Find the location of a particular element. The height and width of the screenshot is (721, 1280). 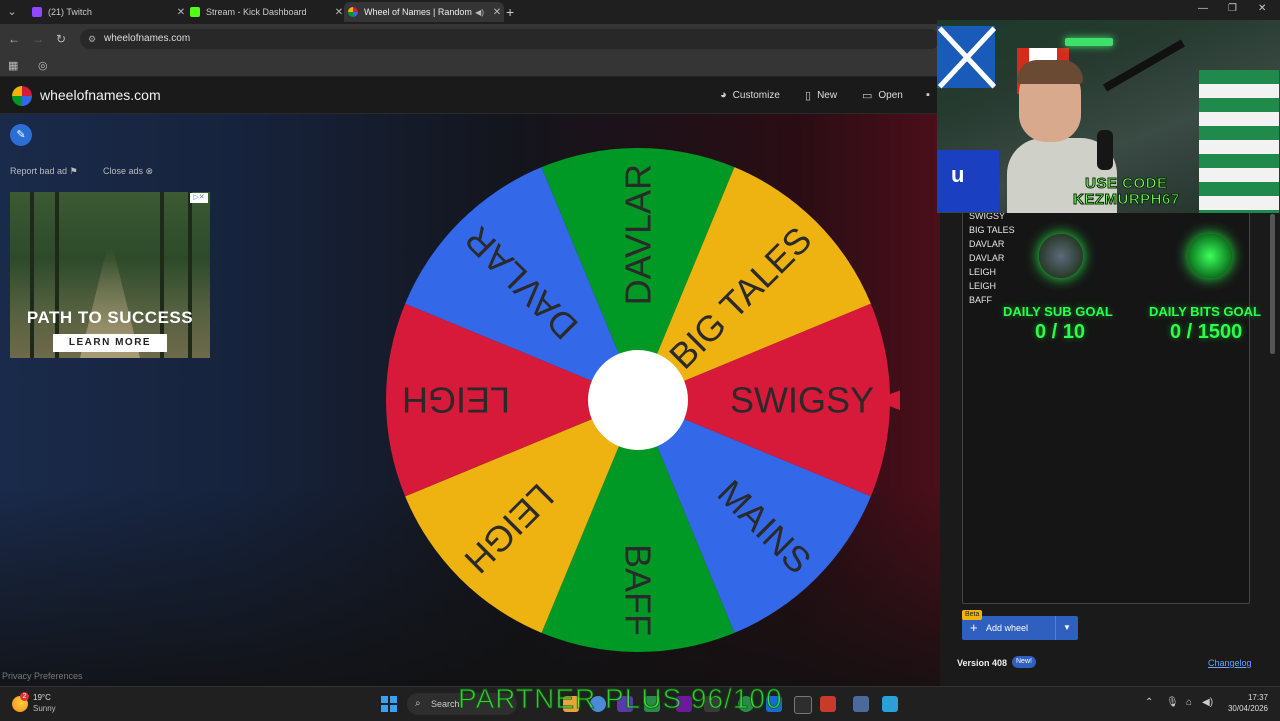

entry-line: BAFF is located at coordinates (981, 300).